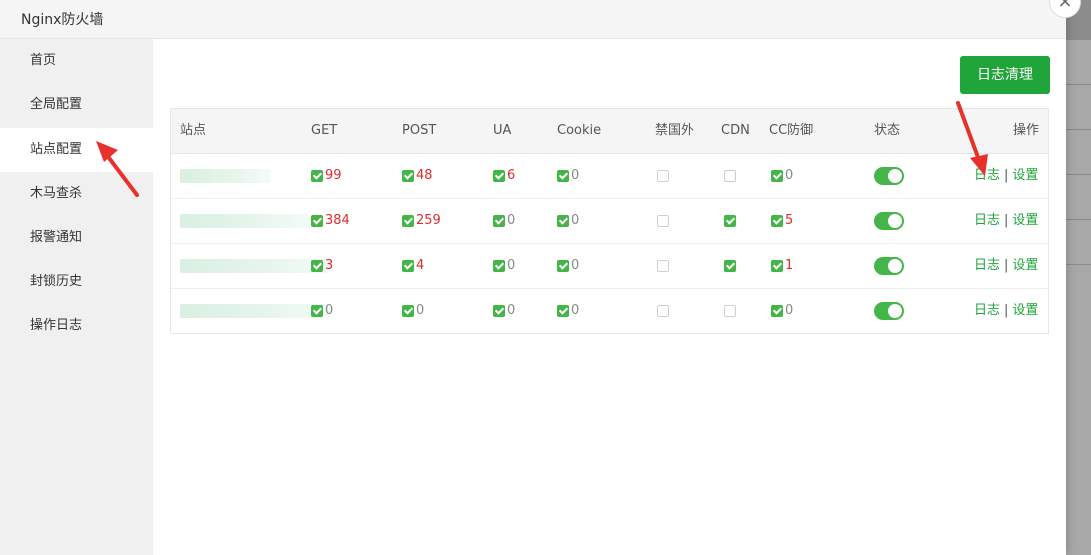 Image resolution: width=1091 pixels, height=555 pixels. What do you see at coordinates (333, 175) in the screenshot?
I see `cell-get-count: 99` at bounding box center [333, 175].